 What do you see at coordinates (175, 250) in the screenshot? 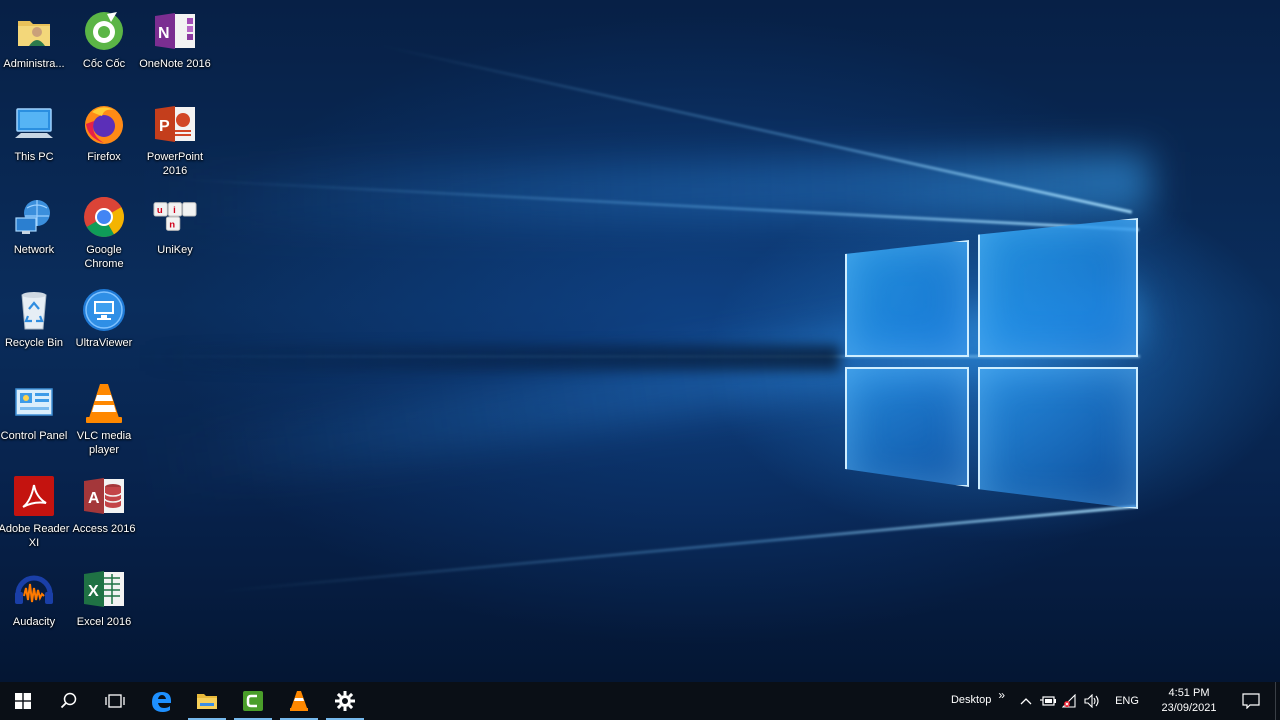
I see `icon-label: UniKey` at bounding box center [175, 250].